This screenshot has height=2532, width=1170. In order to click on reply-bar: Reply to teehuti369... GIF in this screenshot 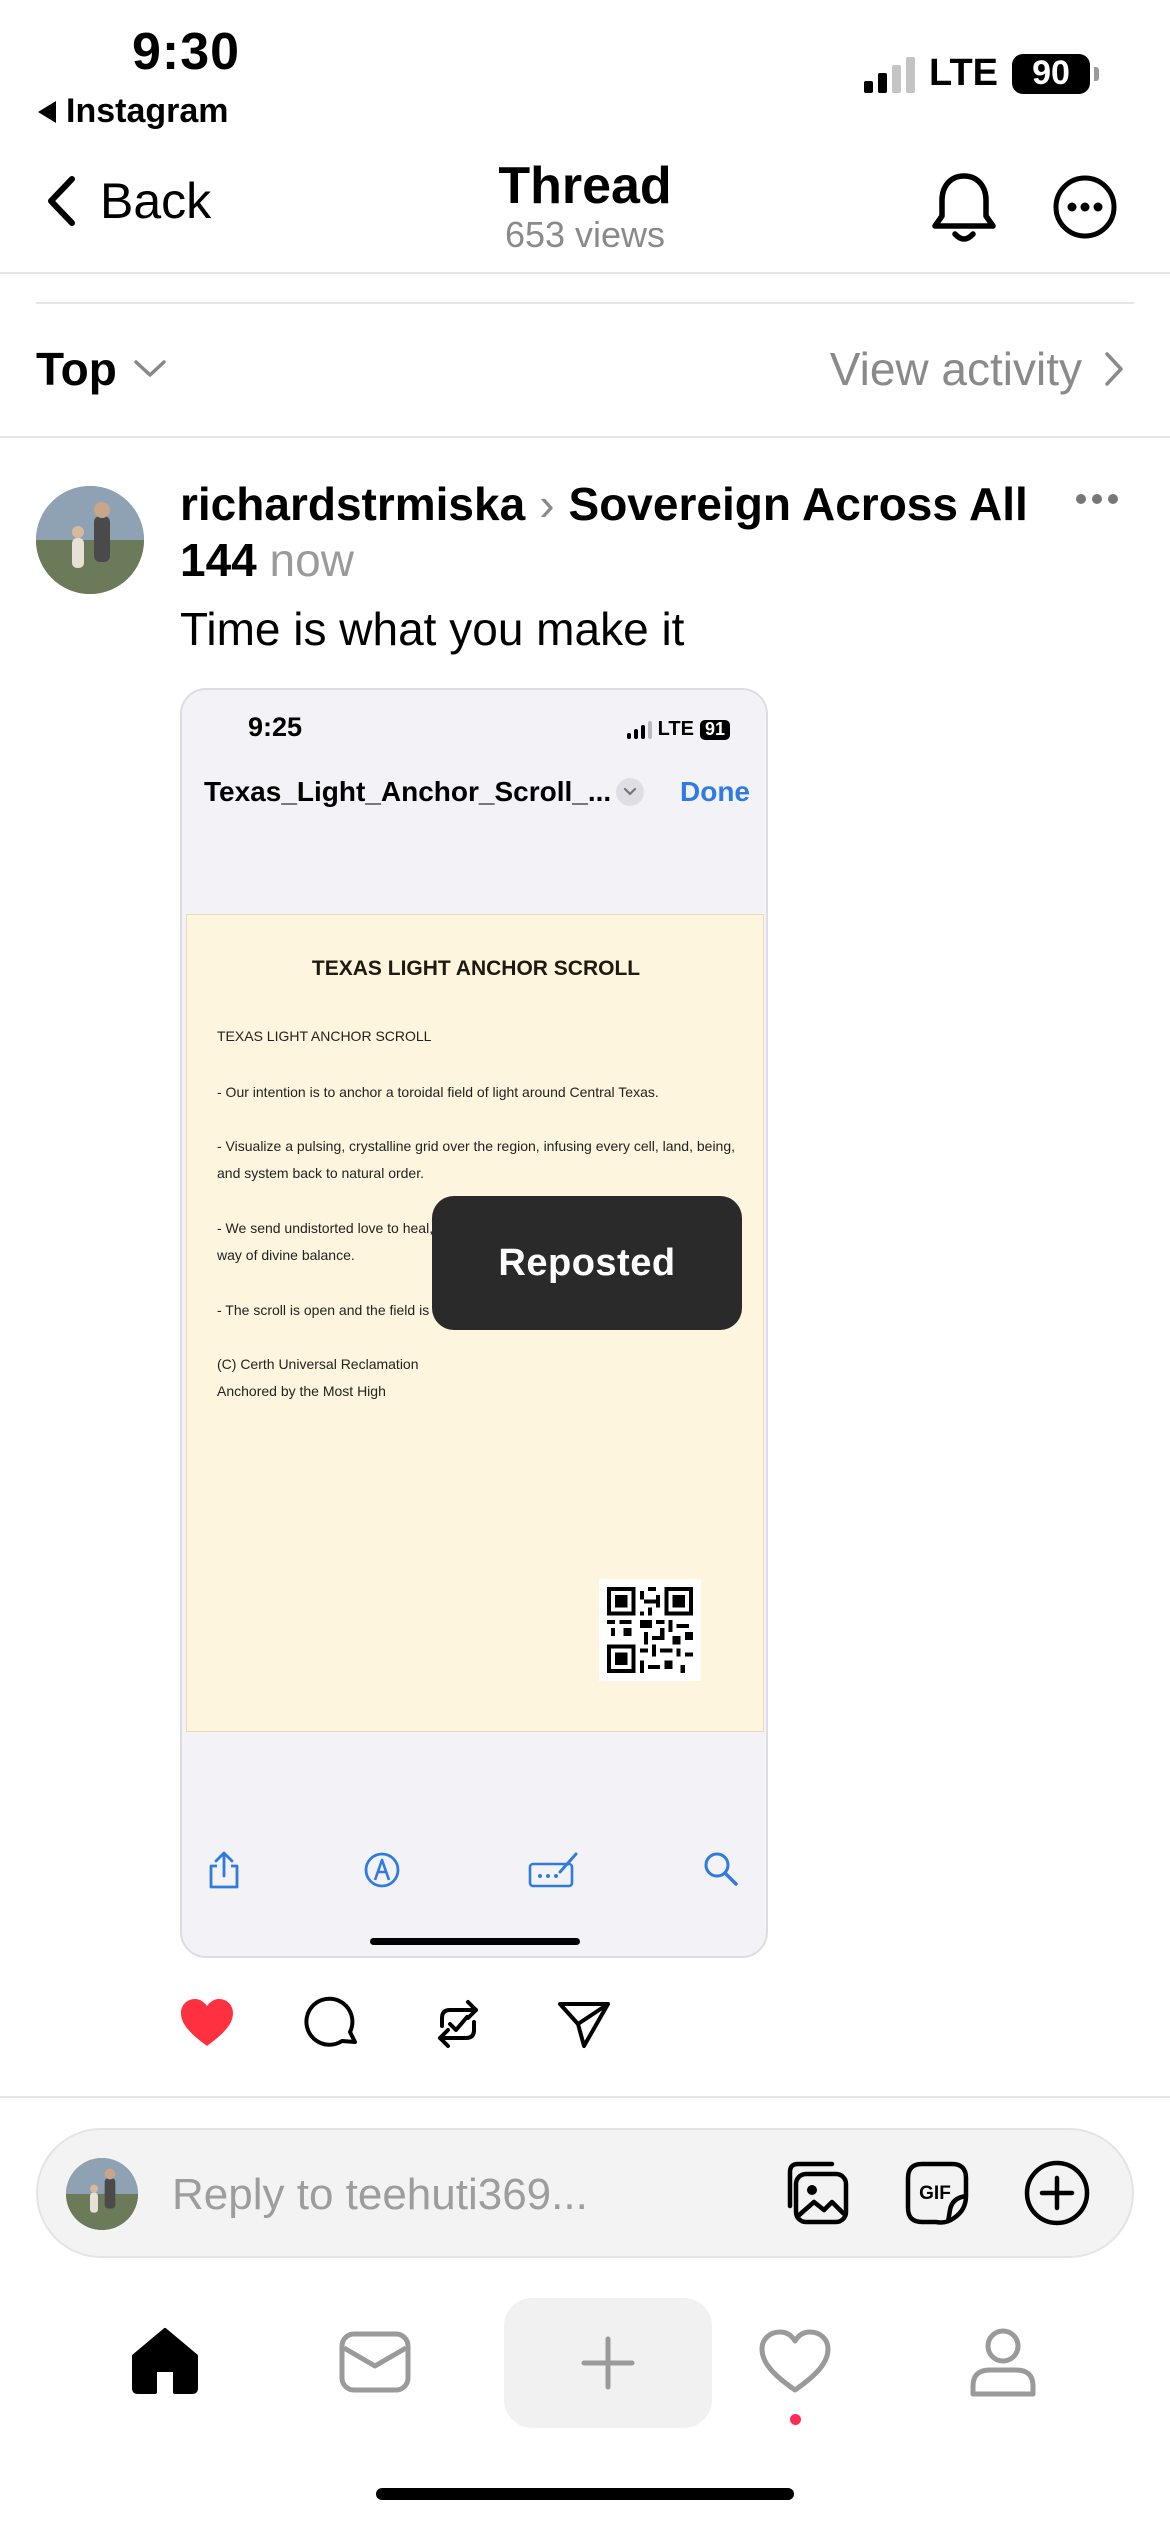, I will do `click(585, 2193)`.